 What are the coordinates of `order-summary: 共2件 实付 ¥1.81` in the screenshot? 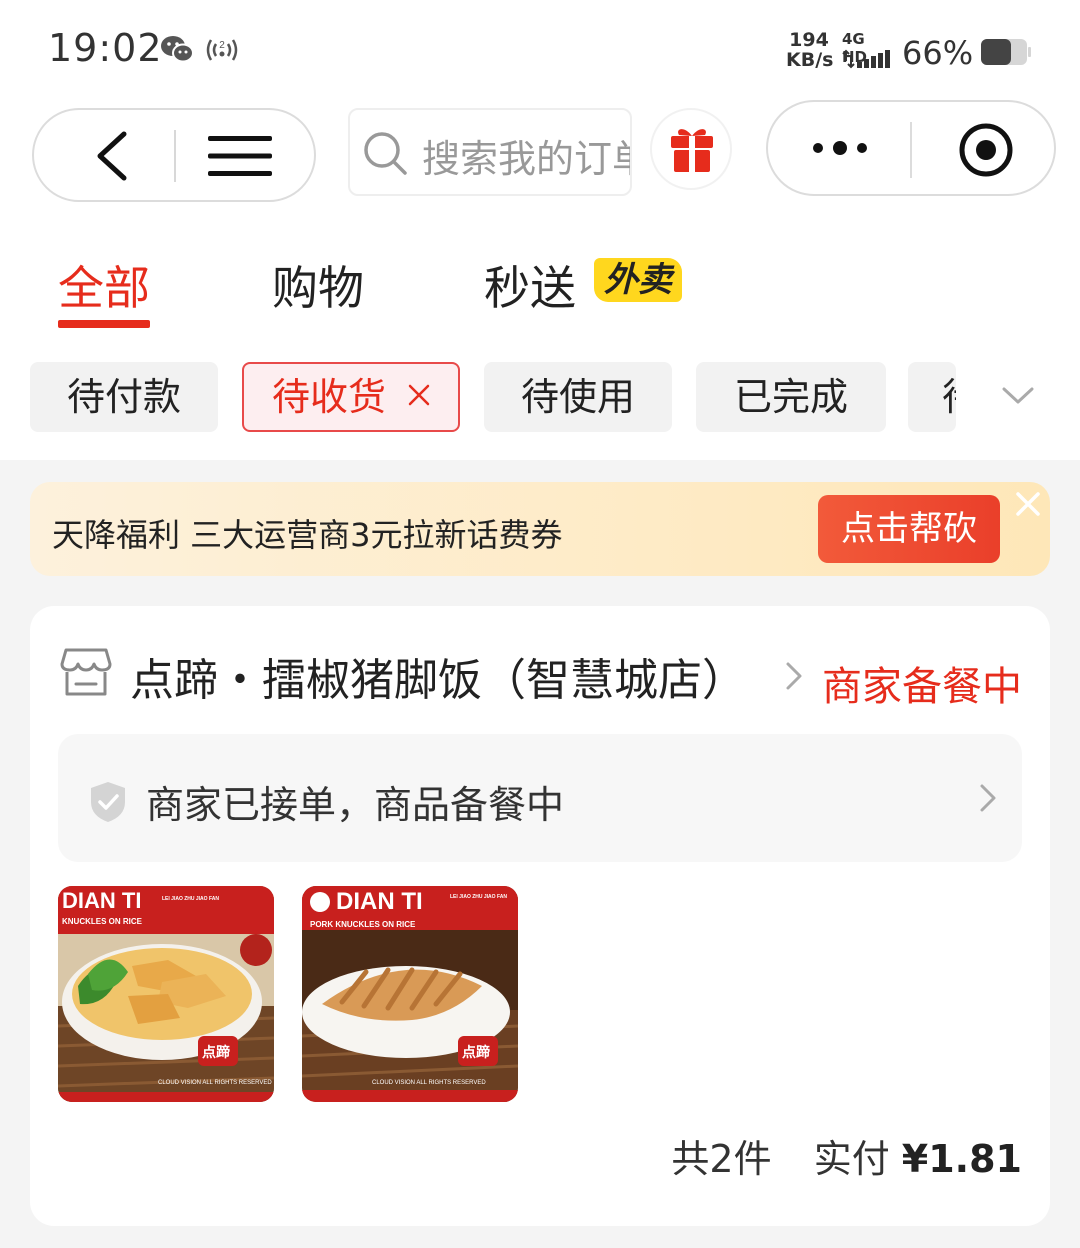 It's located at (846, 1155).